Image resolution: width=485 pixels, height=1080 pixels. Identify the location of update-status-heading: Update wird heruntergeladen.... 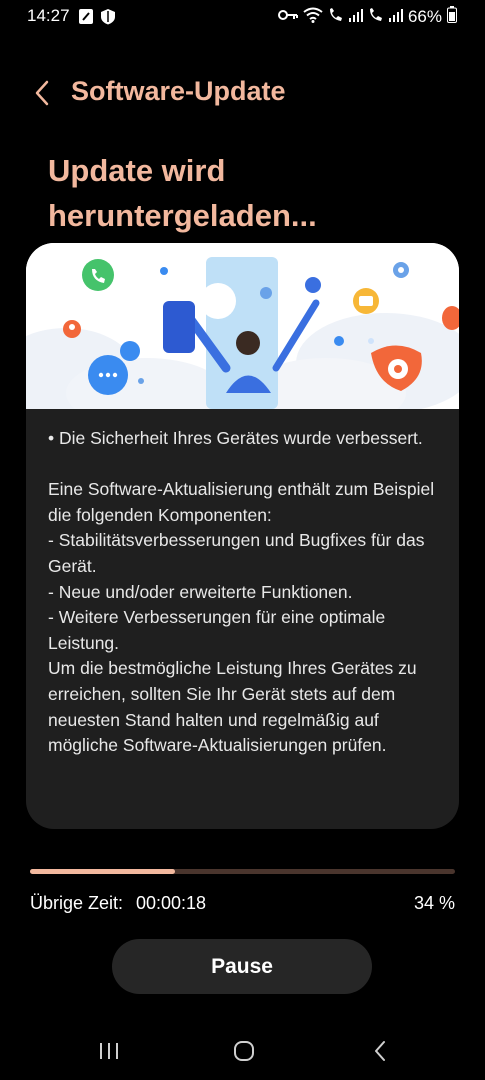
(182, 193).